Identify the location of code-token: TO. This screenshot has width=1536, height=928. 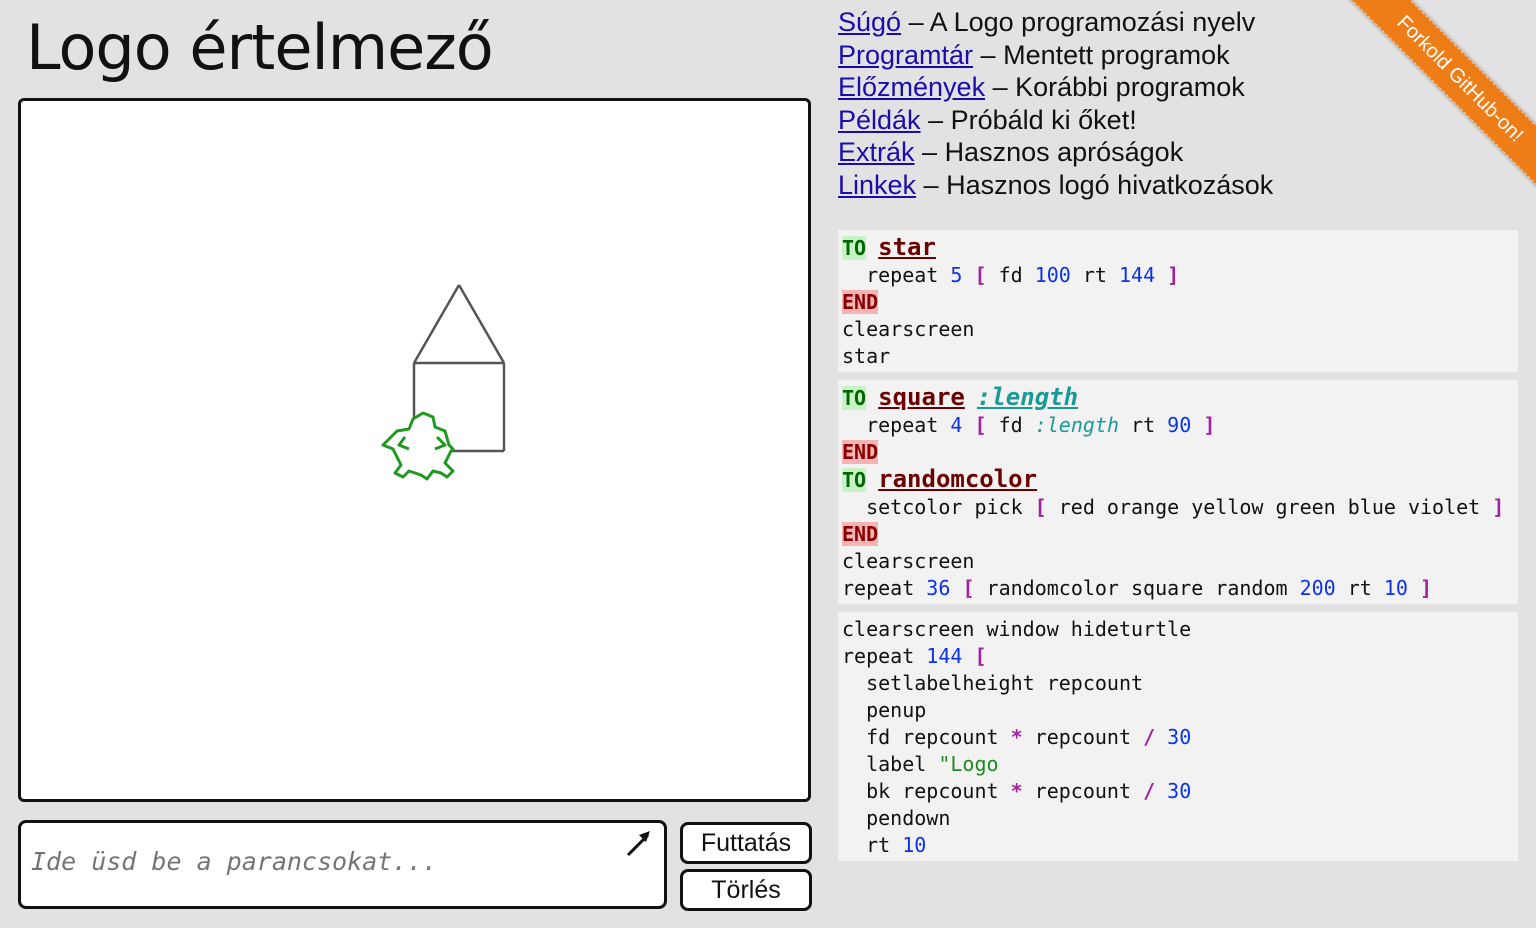
(854, 480).